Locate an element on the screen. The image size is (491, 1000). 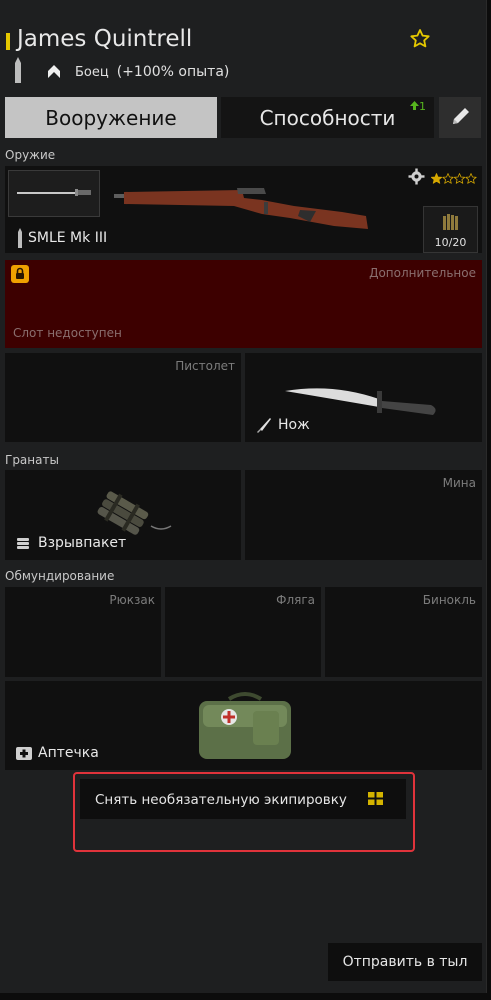
abilities-badge: 1 is located at coordinates (418, 106).